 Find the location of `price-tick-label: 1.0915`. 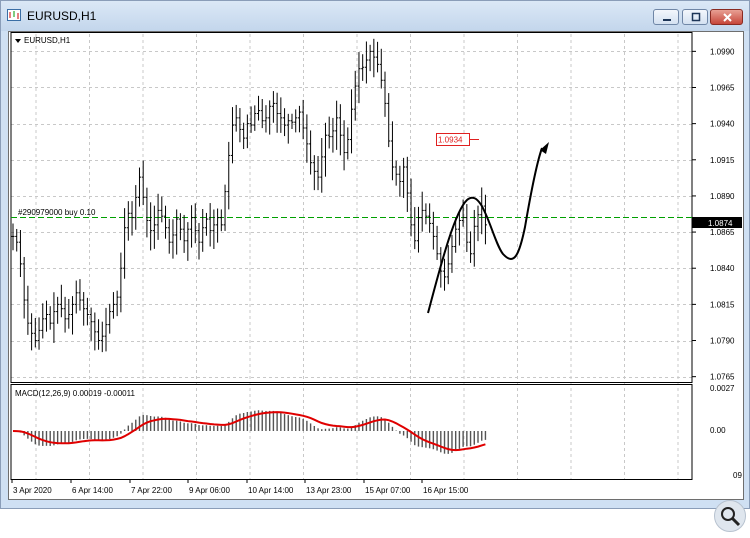

price-tick-label: 1.0915 is located at coordinates (722, 160).